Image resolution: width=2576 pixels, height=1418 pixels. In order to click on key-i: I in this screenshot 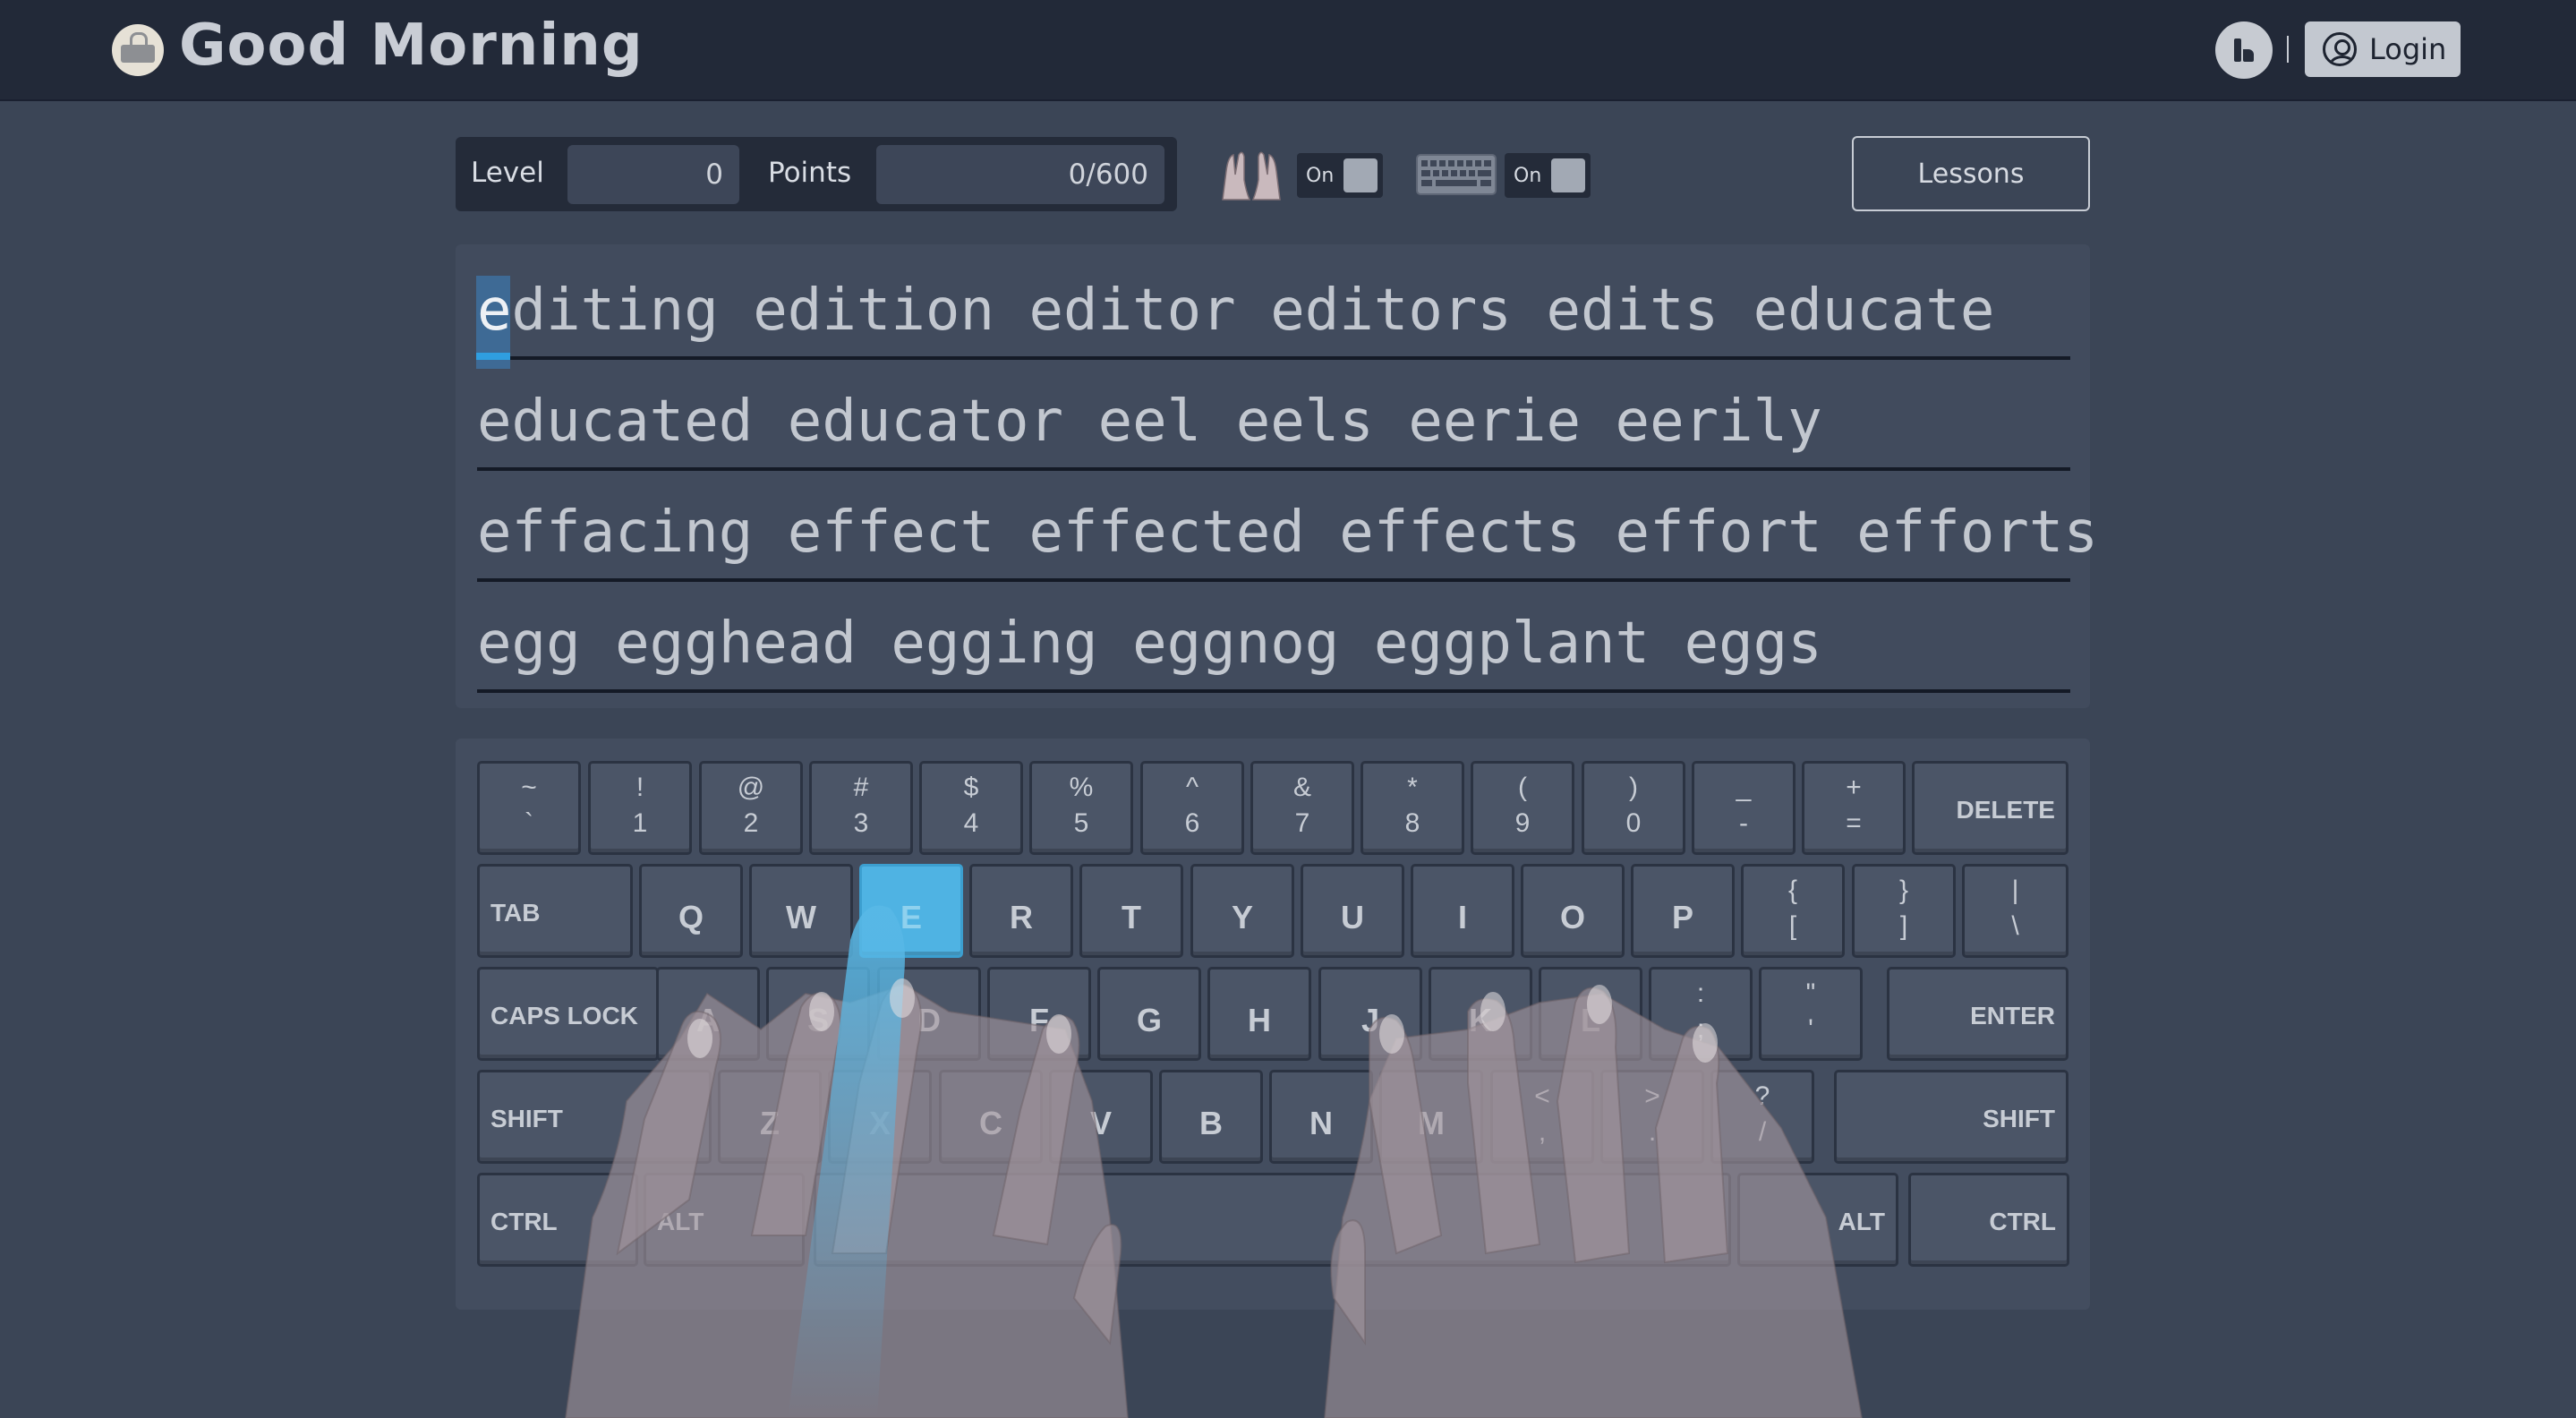, I will do `click(1462, 911)`.